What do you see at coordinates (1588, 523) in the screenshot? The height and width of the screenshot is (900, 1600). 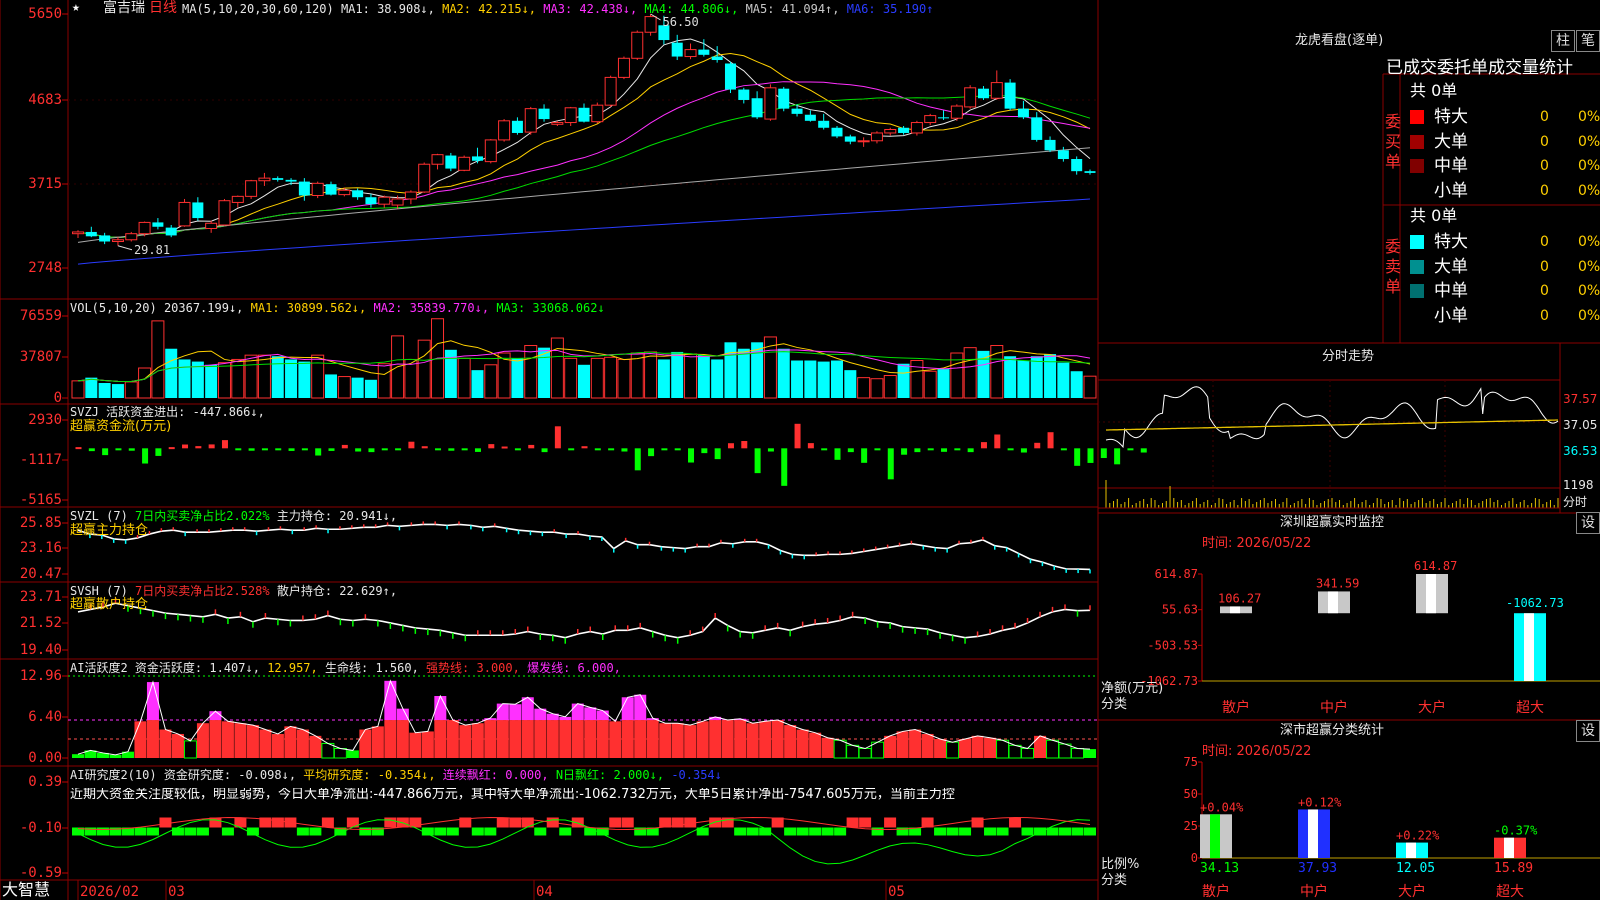 I see `sz-monitor-settings-button: 设` at bounding box center [1588, 523].